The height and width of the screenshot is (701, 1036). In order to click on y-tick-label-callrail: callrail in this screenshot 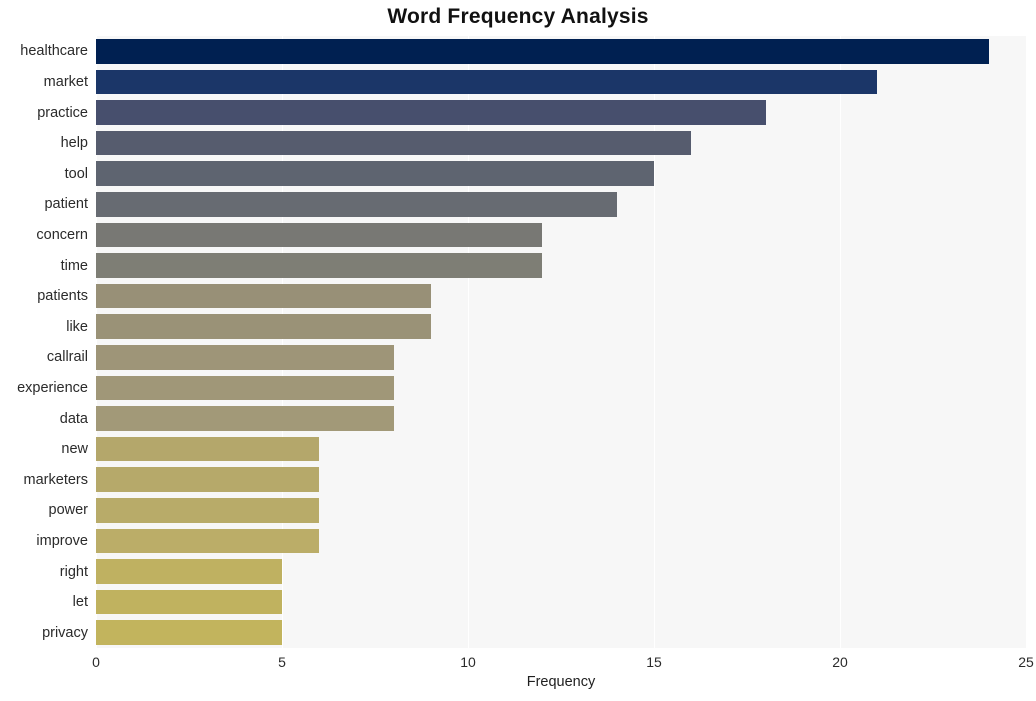, I will do `click(67, 357)`.